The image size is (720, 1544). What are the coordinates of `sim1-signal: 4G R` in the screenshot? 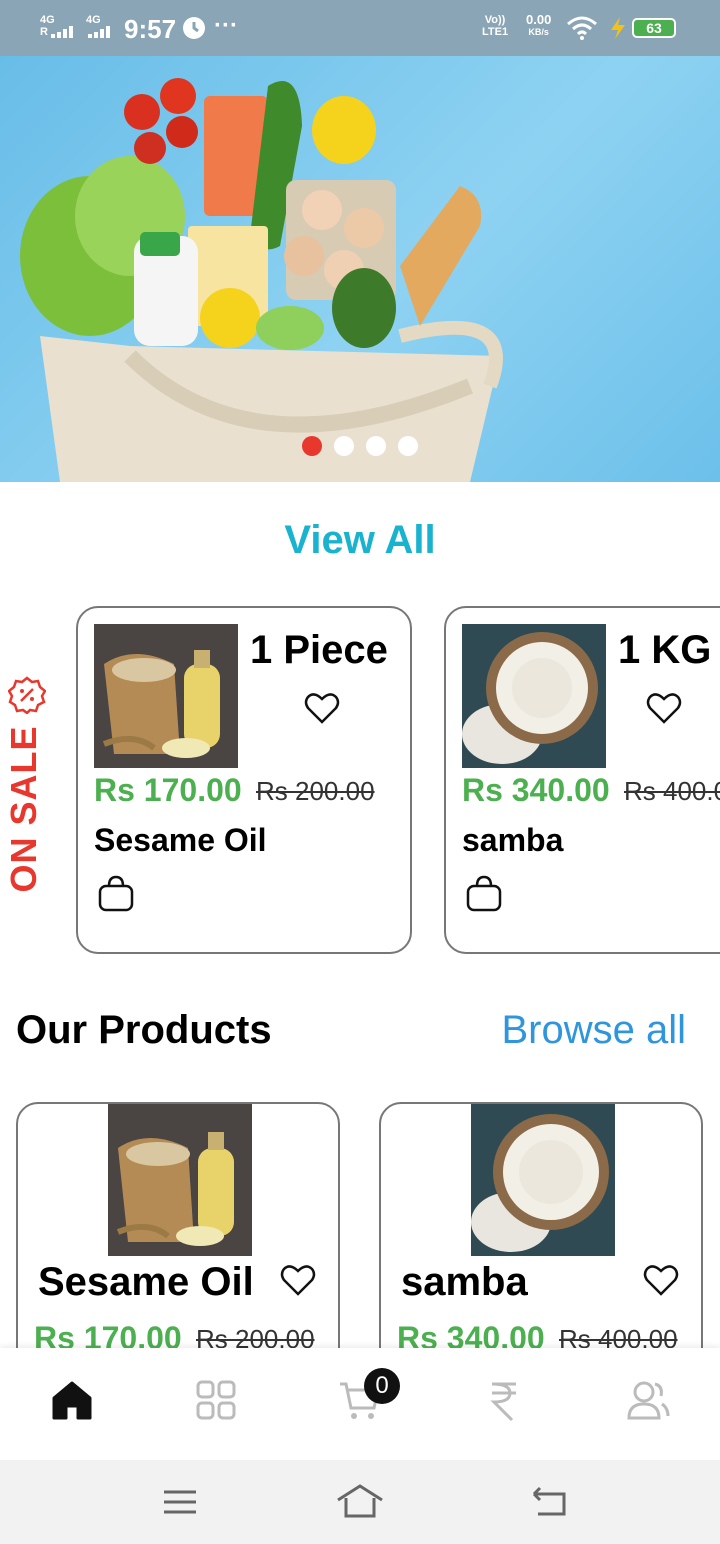 It's located at (58, 26).